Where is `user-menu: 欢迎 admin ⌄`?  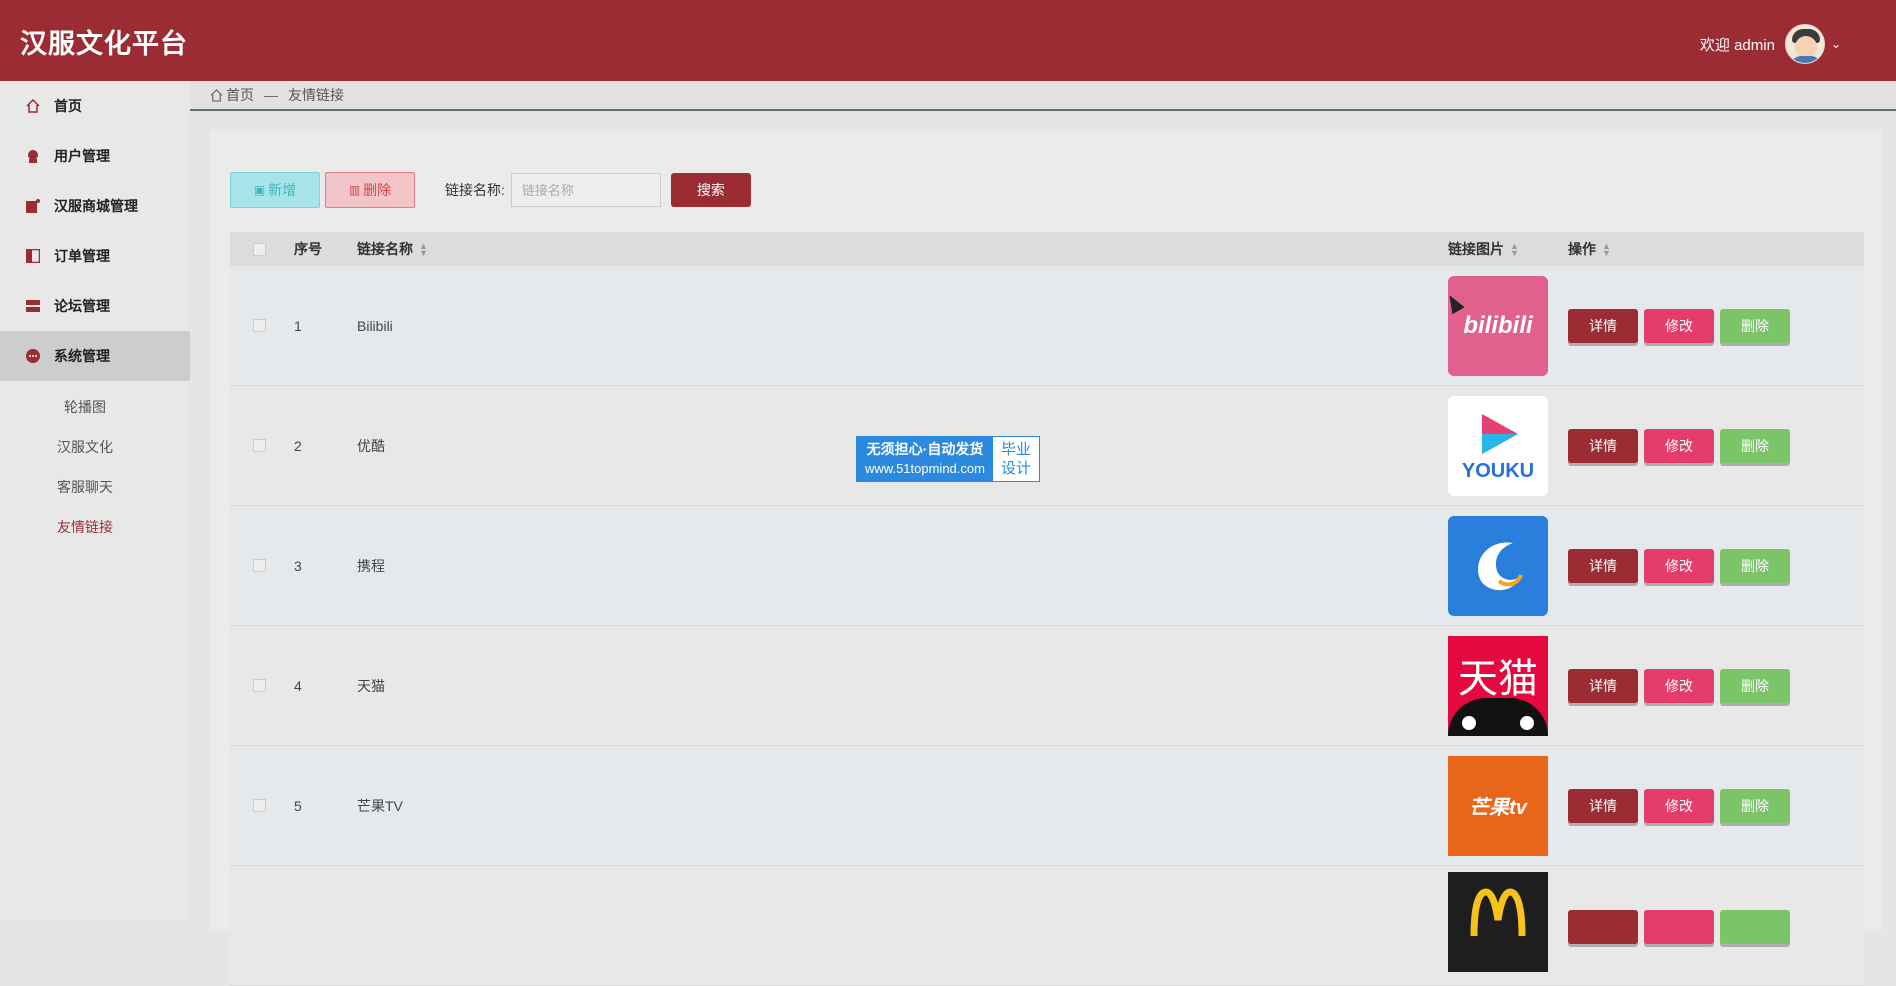 user-menu: 欢迎 admin ⌄ is located at coordinates (1770, 44).